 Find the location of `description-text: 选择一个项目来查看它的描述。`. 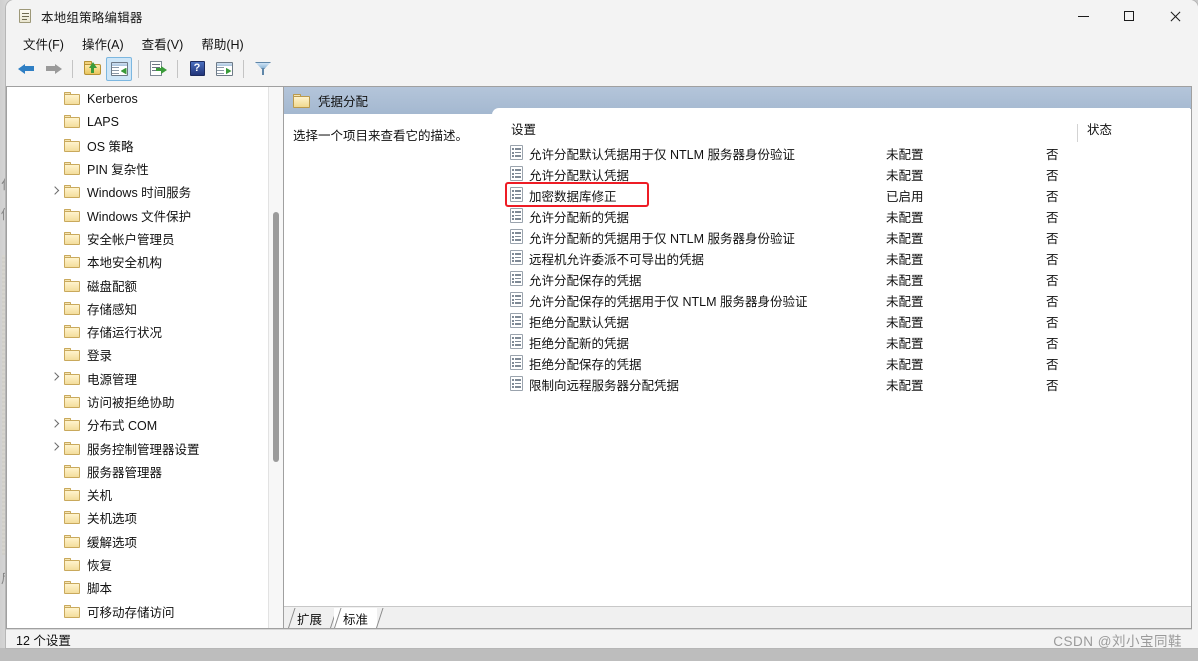

description-text: 选择一个项目来查看它的描述。 is located at coordinates (381, 136).